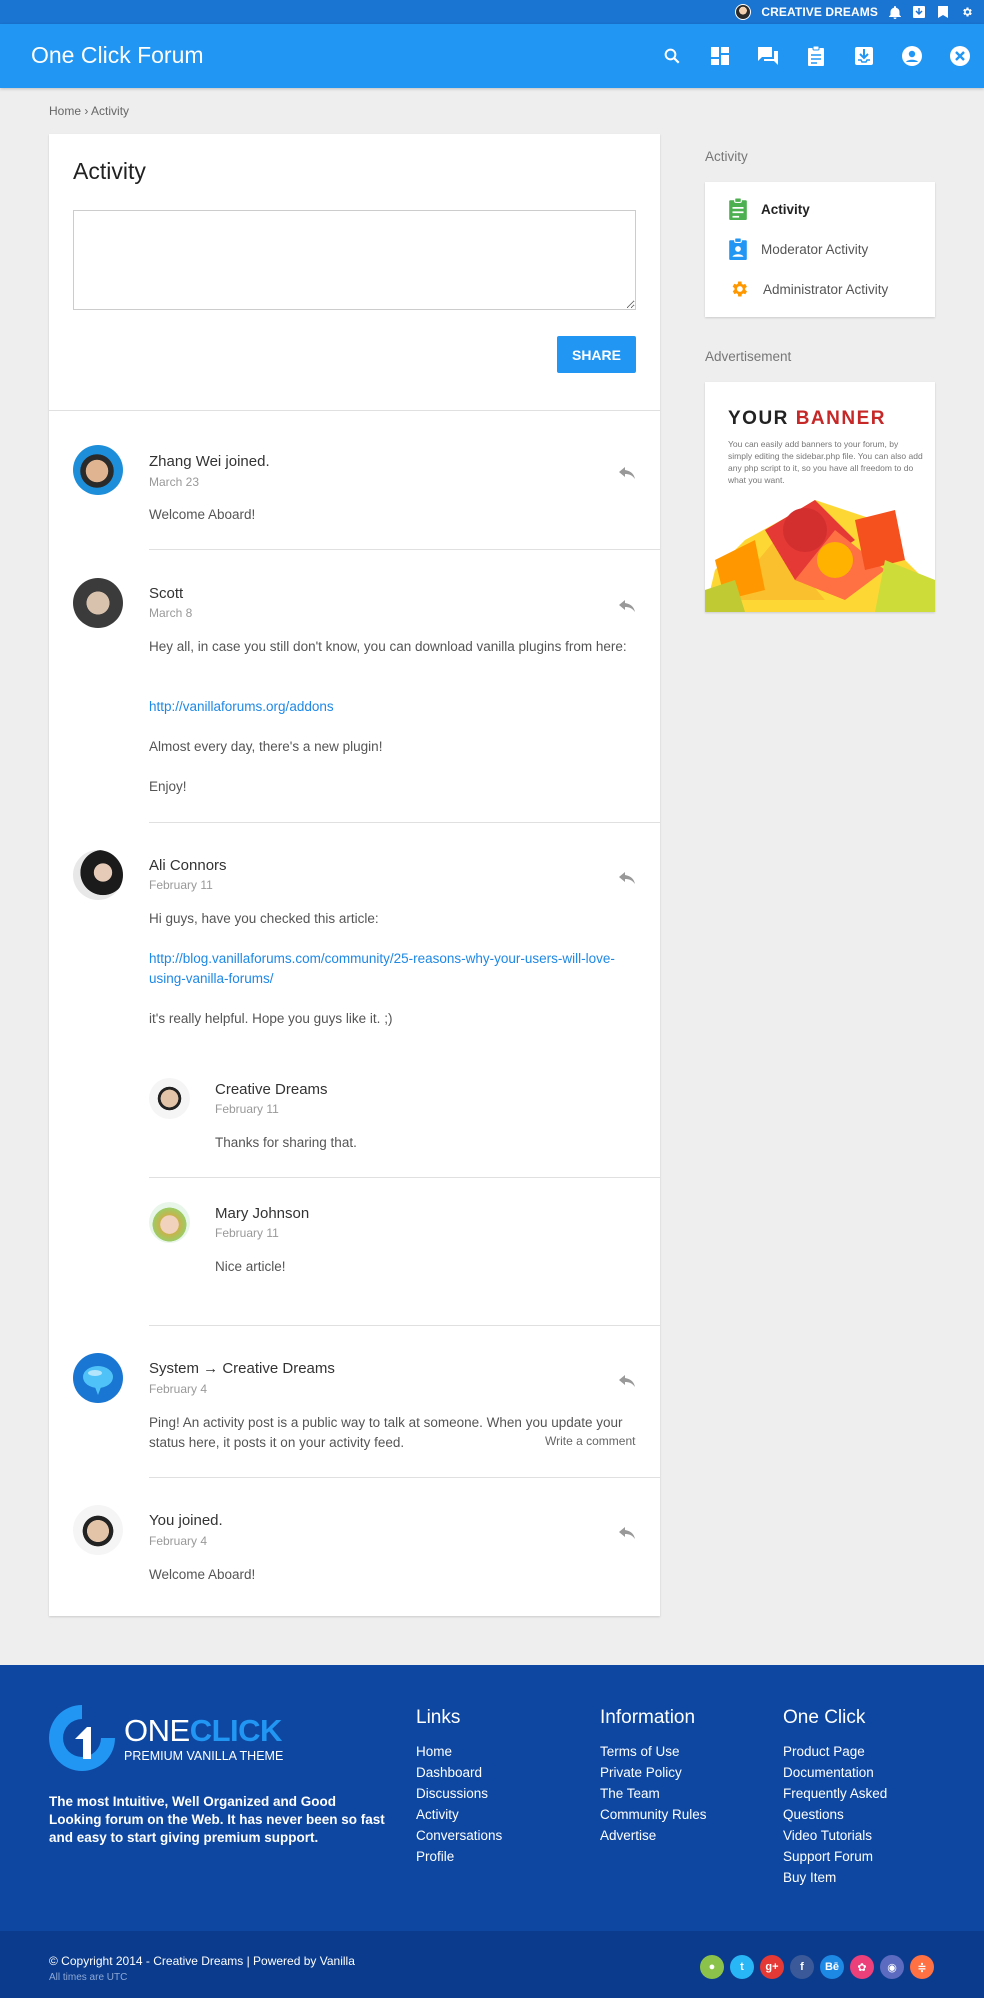 Image resolution: width=984 pixels, height=1998 pixels. Describe the element at coordinates (203, 1731) in the screenshot. I see `logo-wordmark: ONECLICK` at that location.